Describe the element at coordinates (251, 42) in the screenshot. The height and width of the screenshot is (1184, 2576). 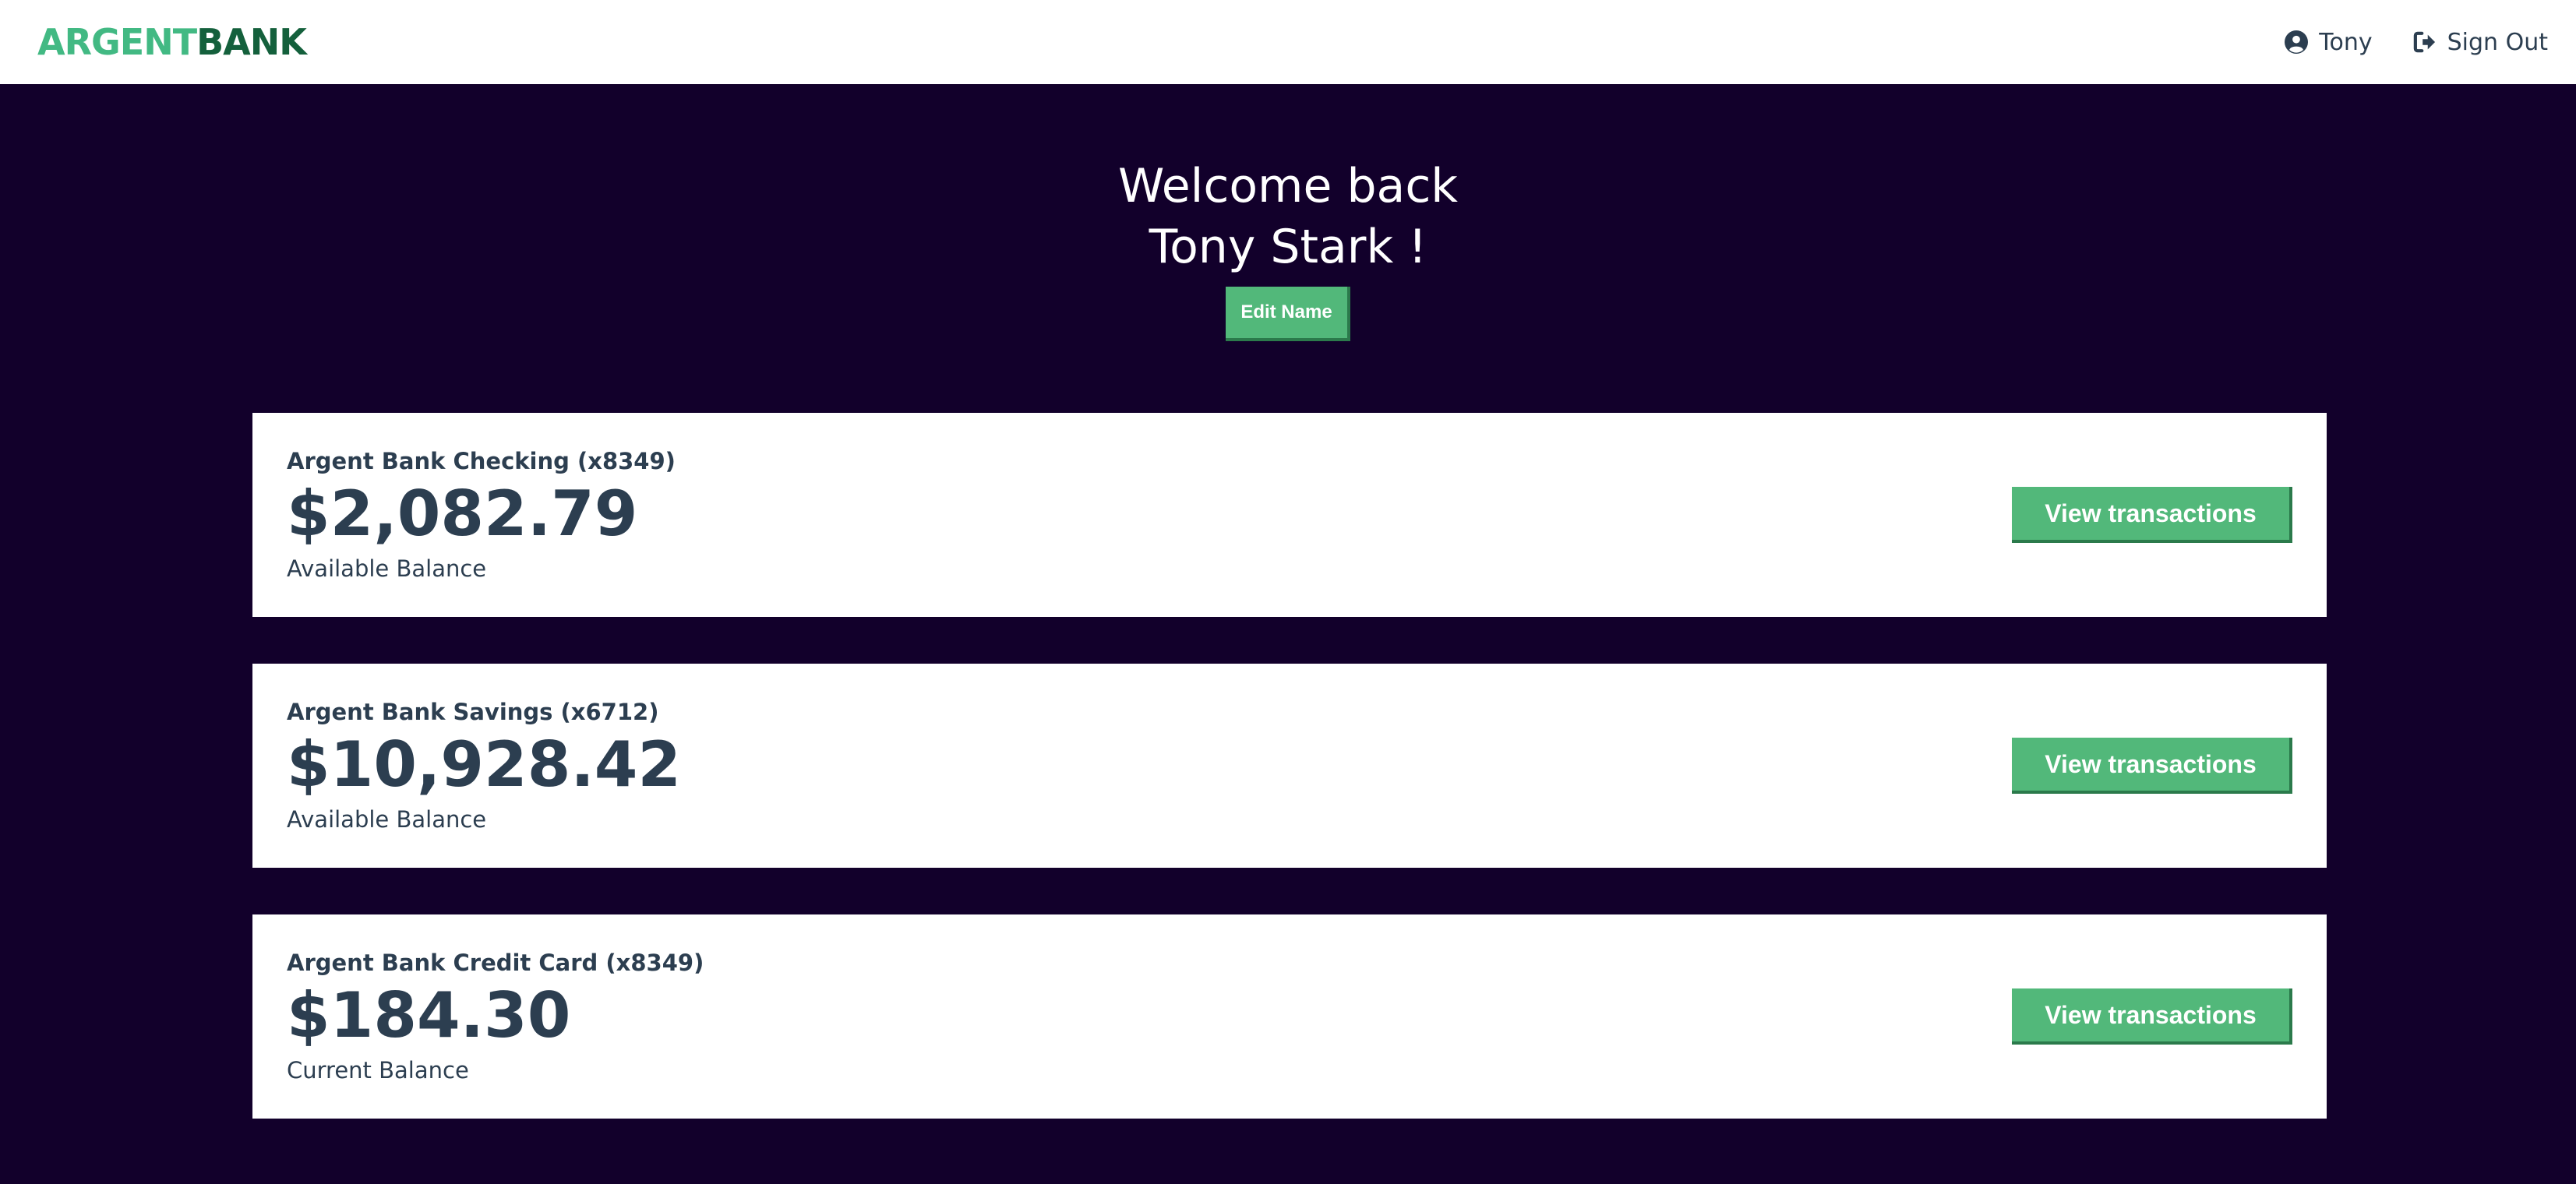
I see `logo-text-bank: BANK` at that location.